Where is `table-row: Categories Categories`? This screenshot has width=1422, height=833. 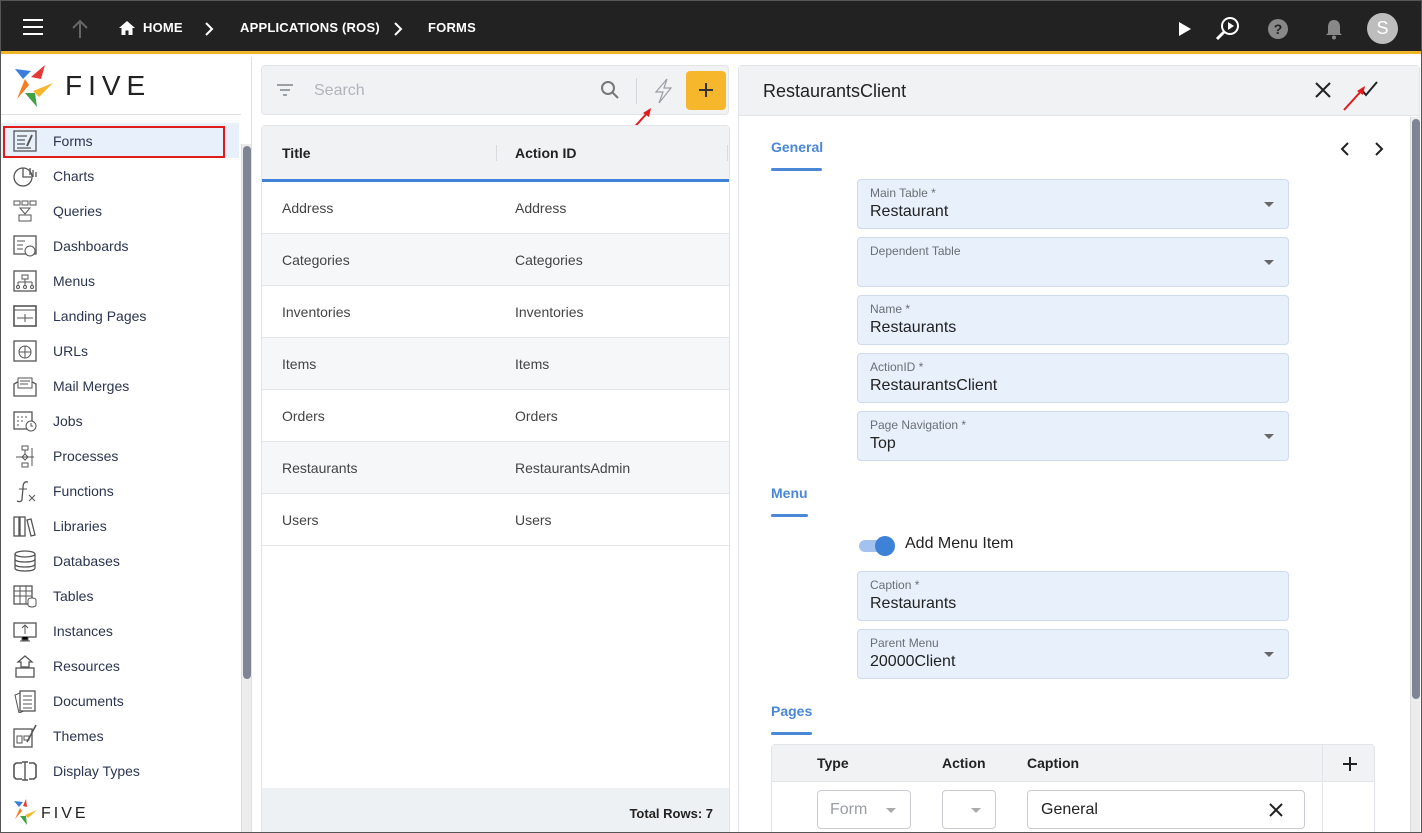
table-row: Categories Categories is located at coordinates (495, 260).